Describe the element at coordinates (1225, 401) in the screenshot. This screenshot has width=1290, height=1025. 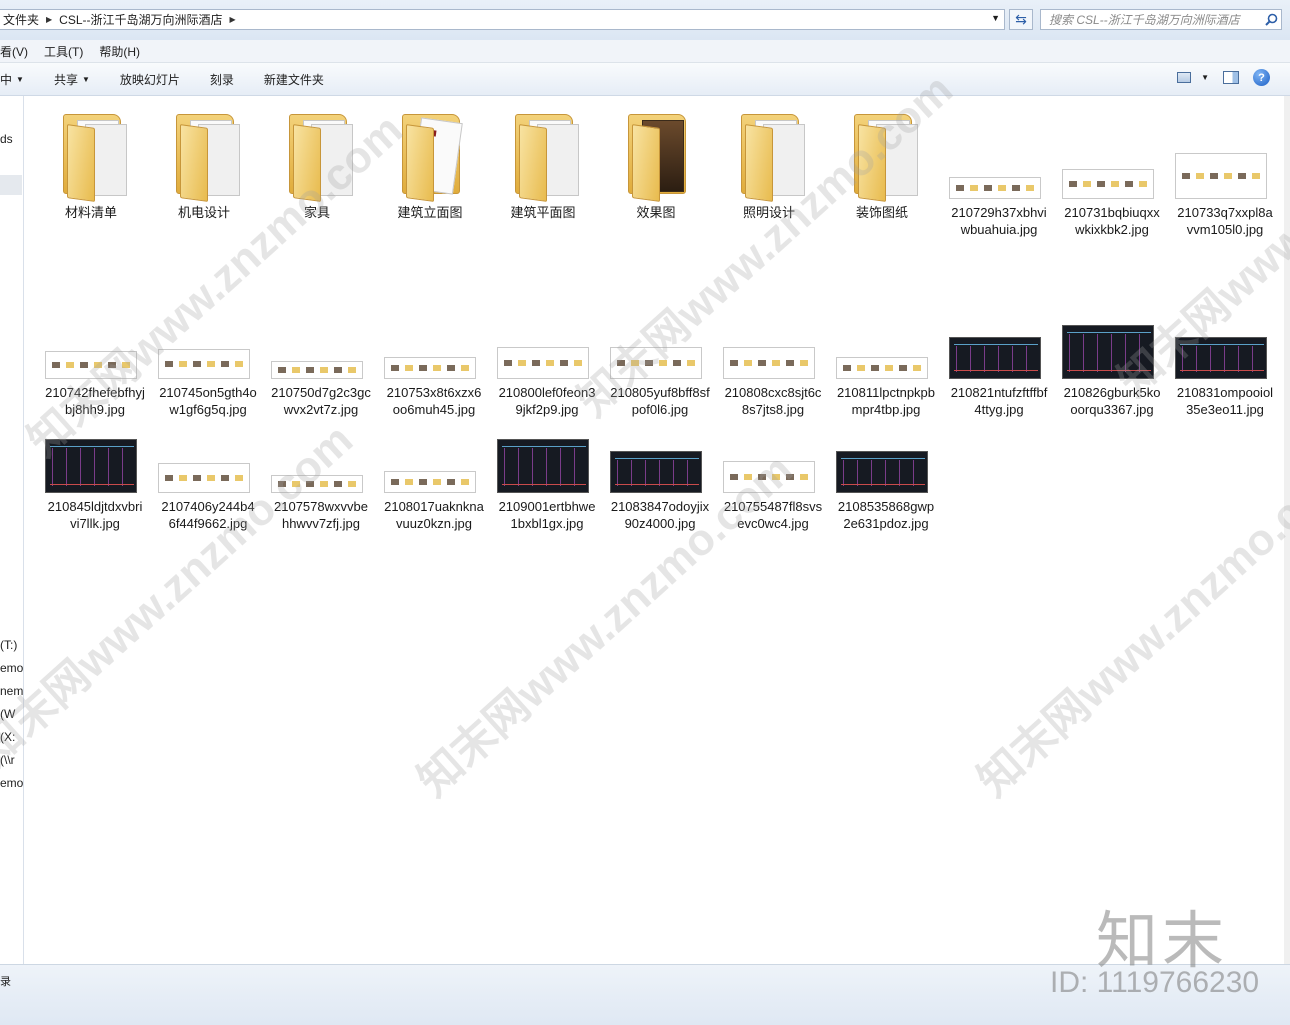
I see `item-label: 210831ompooiol35e3eo11.jpg` at that location.